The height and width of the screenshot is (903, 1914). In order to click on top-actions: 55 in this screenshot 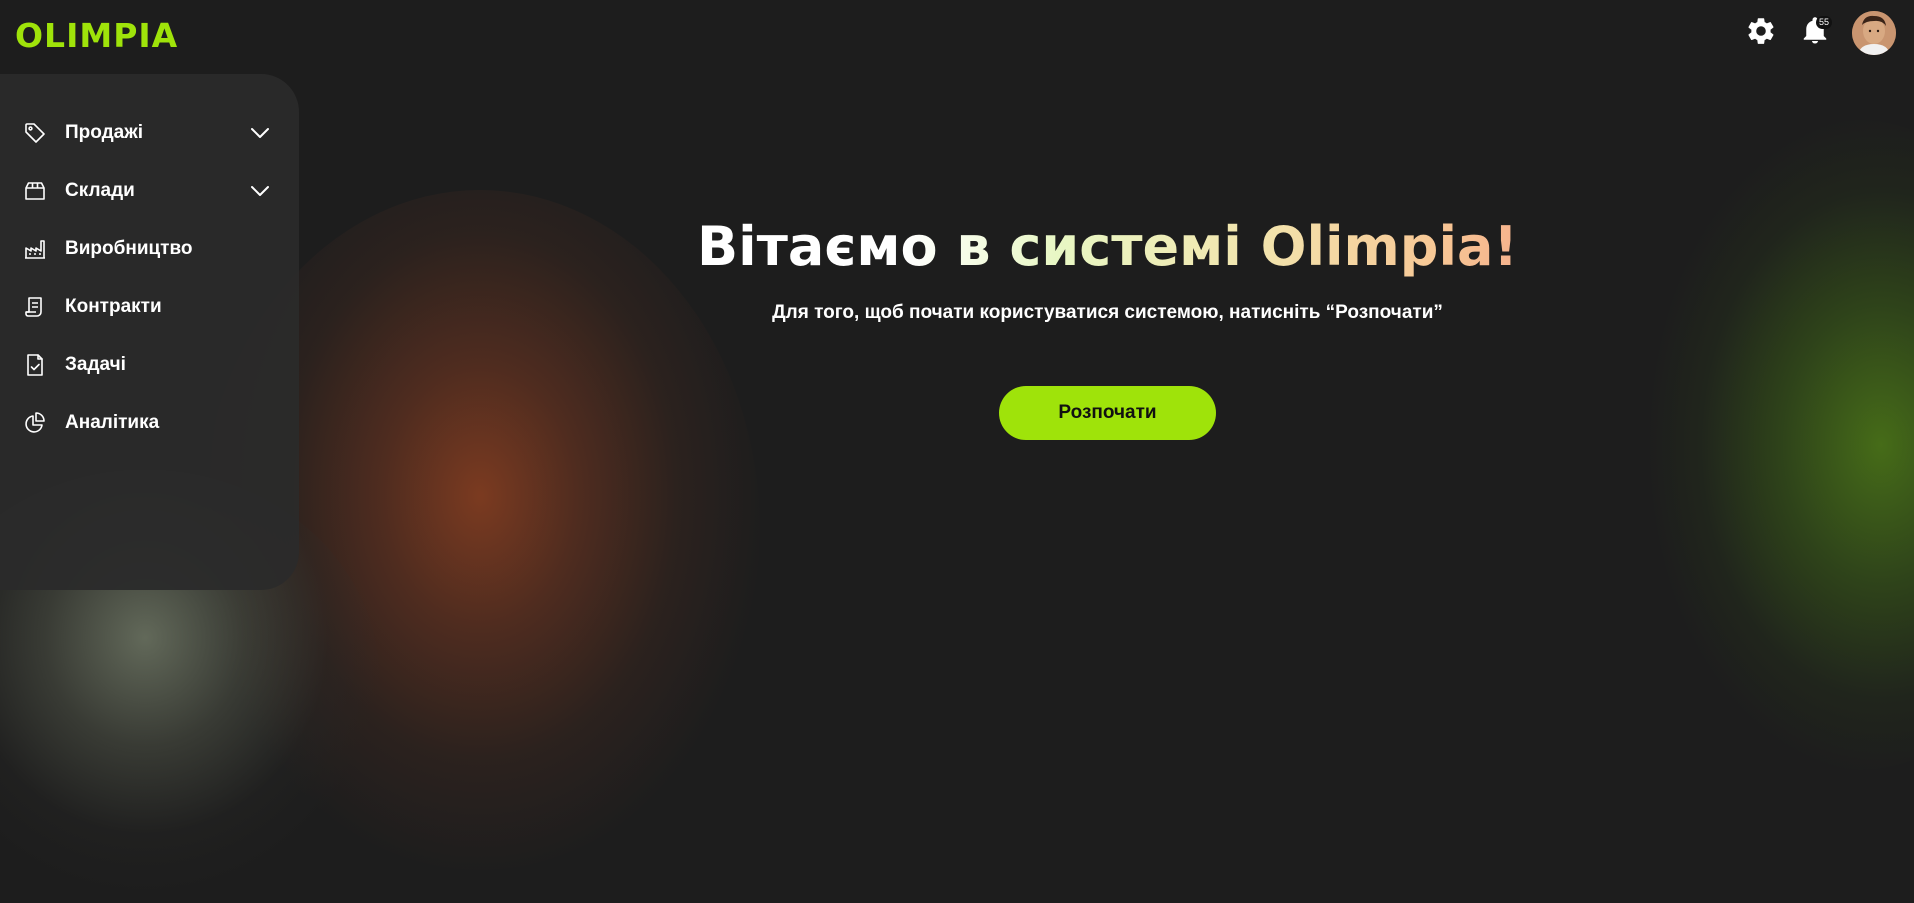, I will do `click(1820, 33)`.